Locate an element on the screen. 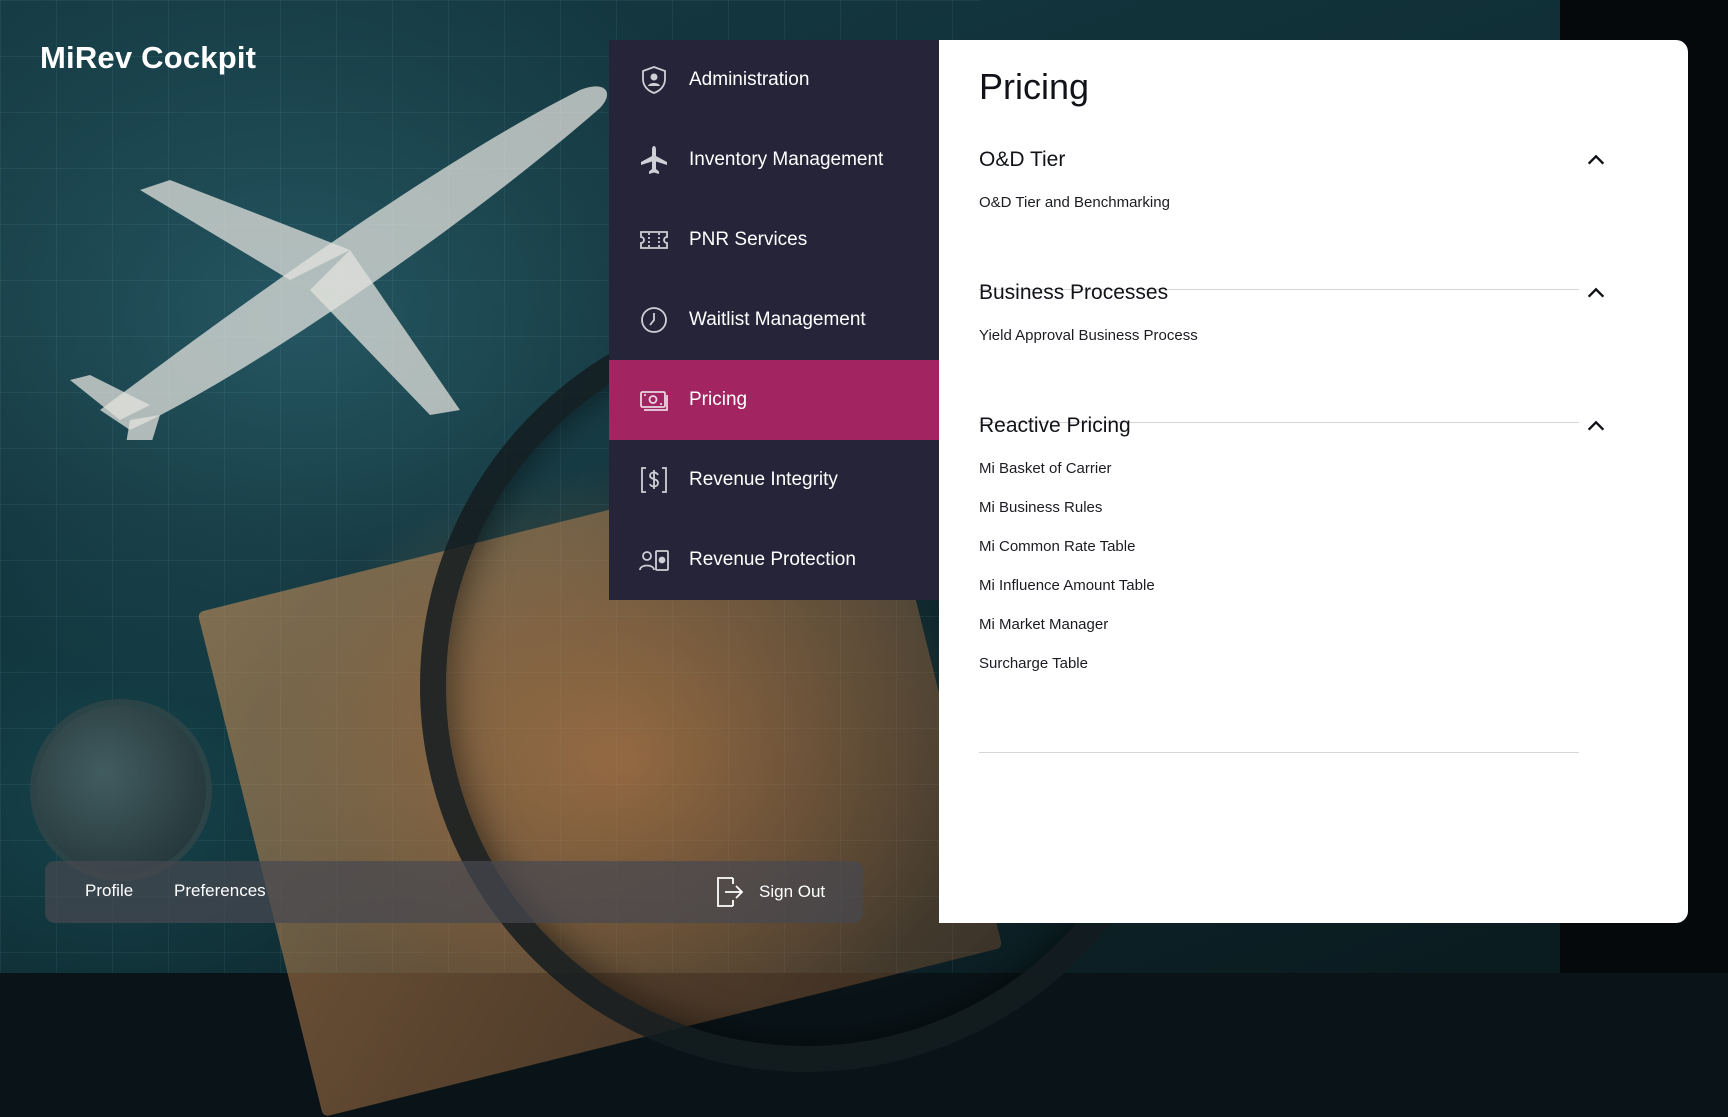  footer-bar: Profile Preferences Sign Out is located at coordinates (454, 892).